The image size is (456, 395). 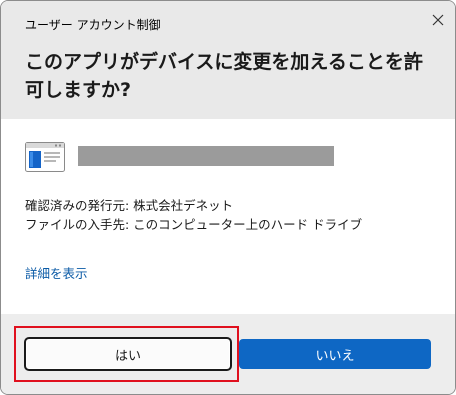 What do you see at coordinates (93, 25) in the screenshot?
I see `window-title: ユーザー アカウント制御` at bounding box center [93, 25].